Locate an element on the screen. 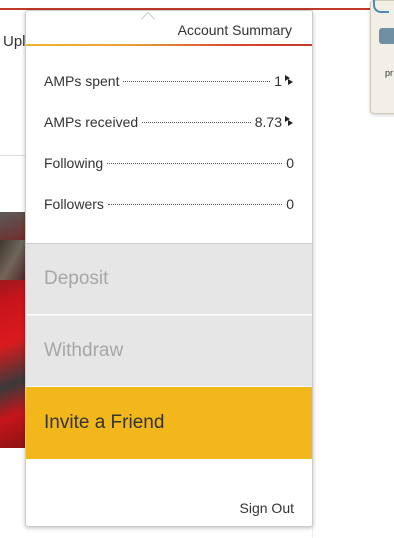 Image resolution: width=394 pixels, height=538 pixels. content-divider-horizontal is located at coordinates (13, 155).